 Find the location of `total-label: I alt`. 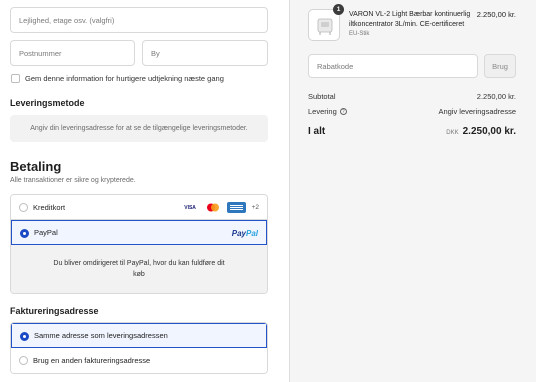

total-label: I alt is located at coordinates (317, 131).